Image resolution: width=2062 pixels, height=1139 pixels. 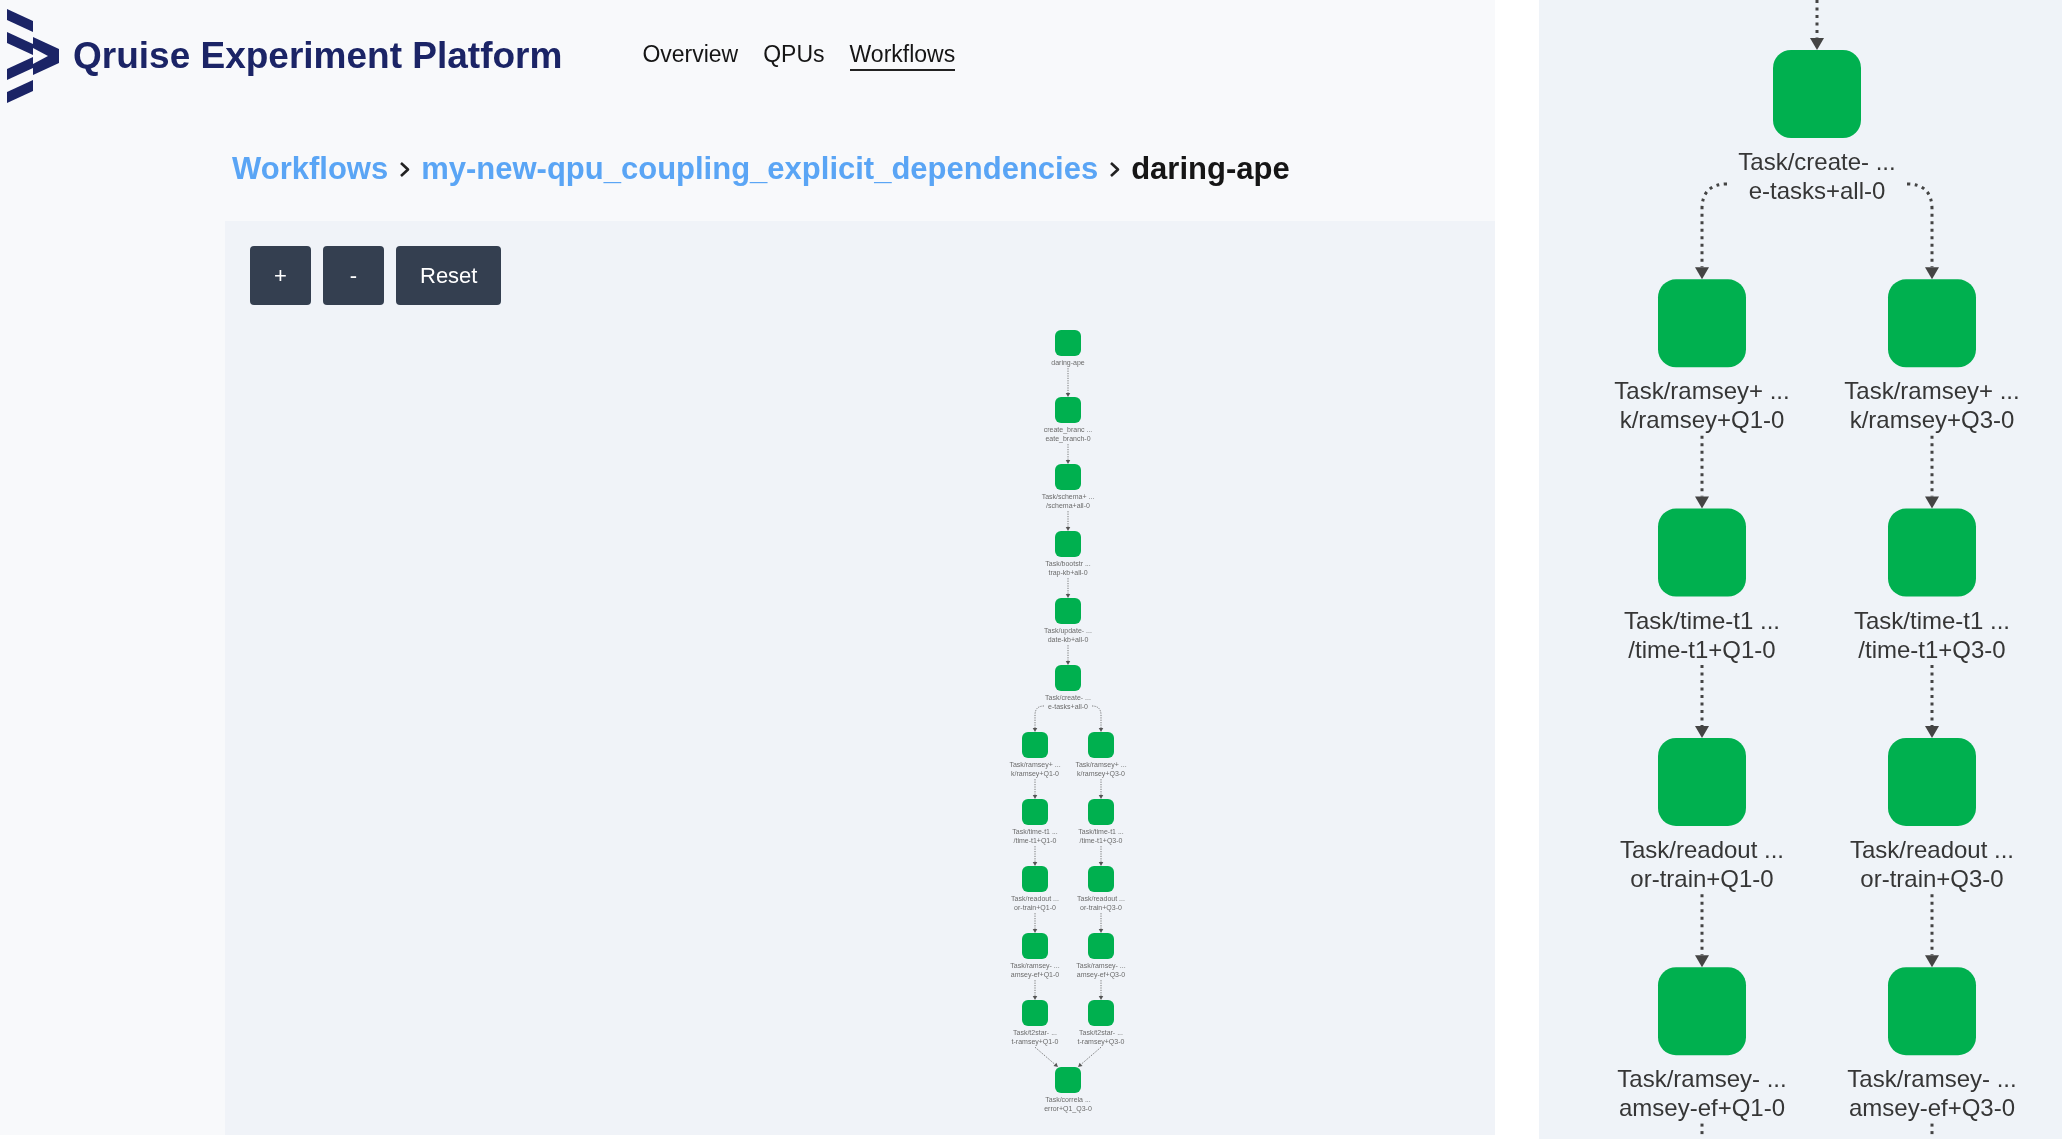 I want to click on node-label: Task/ramsey- ... amsey-ef+Q1-0, so click(x=1702, y=1092).